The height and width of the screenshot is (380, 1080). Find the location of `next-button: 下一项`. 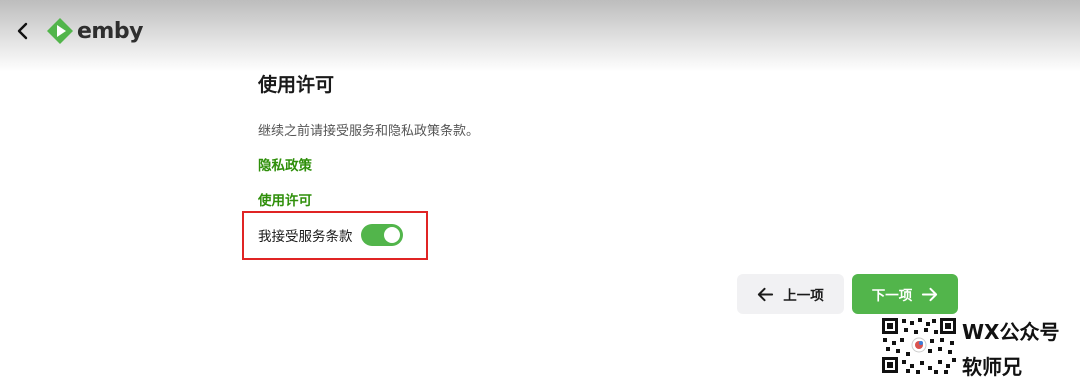

next-button: 下一项 is located at coordinates (905, 294).